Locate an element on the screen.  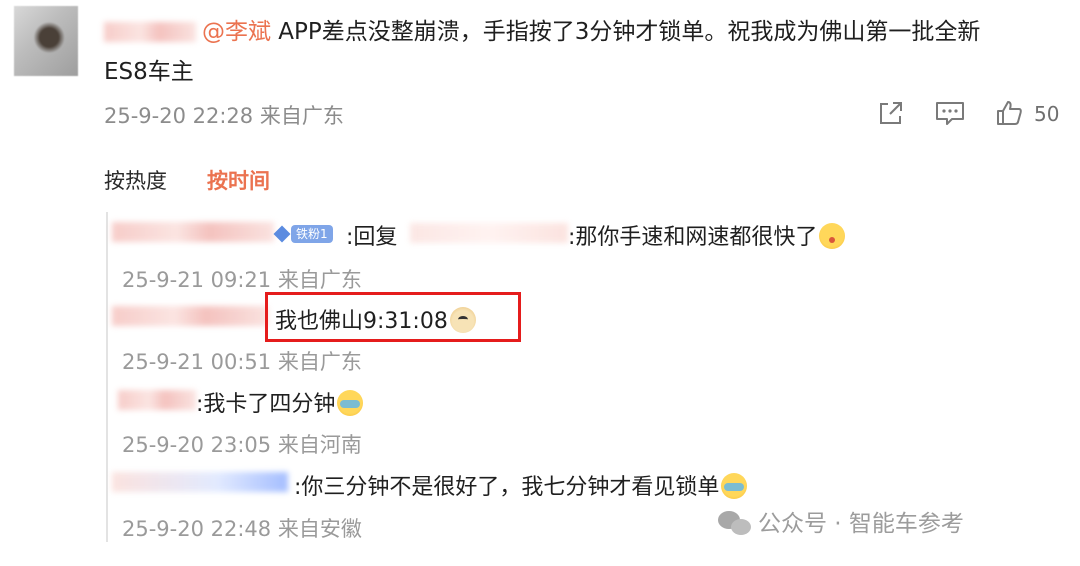
watermark-text: 公众号 · 智能车参考 is located at coordinates (861, 524).